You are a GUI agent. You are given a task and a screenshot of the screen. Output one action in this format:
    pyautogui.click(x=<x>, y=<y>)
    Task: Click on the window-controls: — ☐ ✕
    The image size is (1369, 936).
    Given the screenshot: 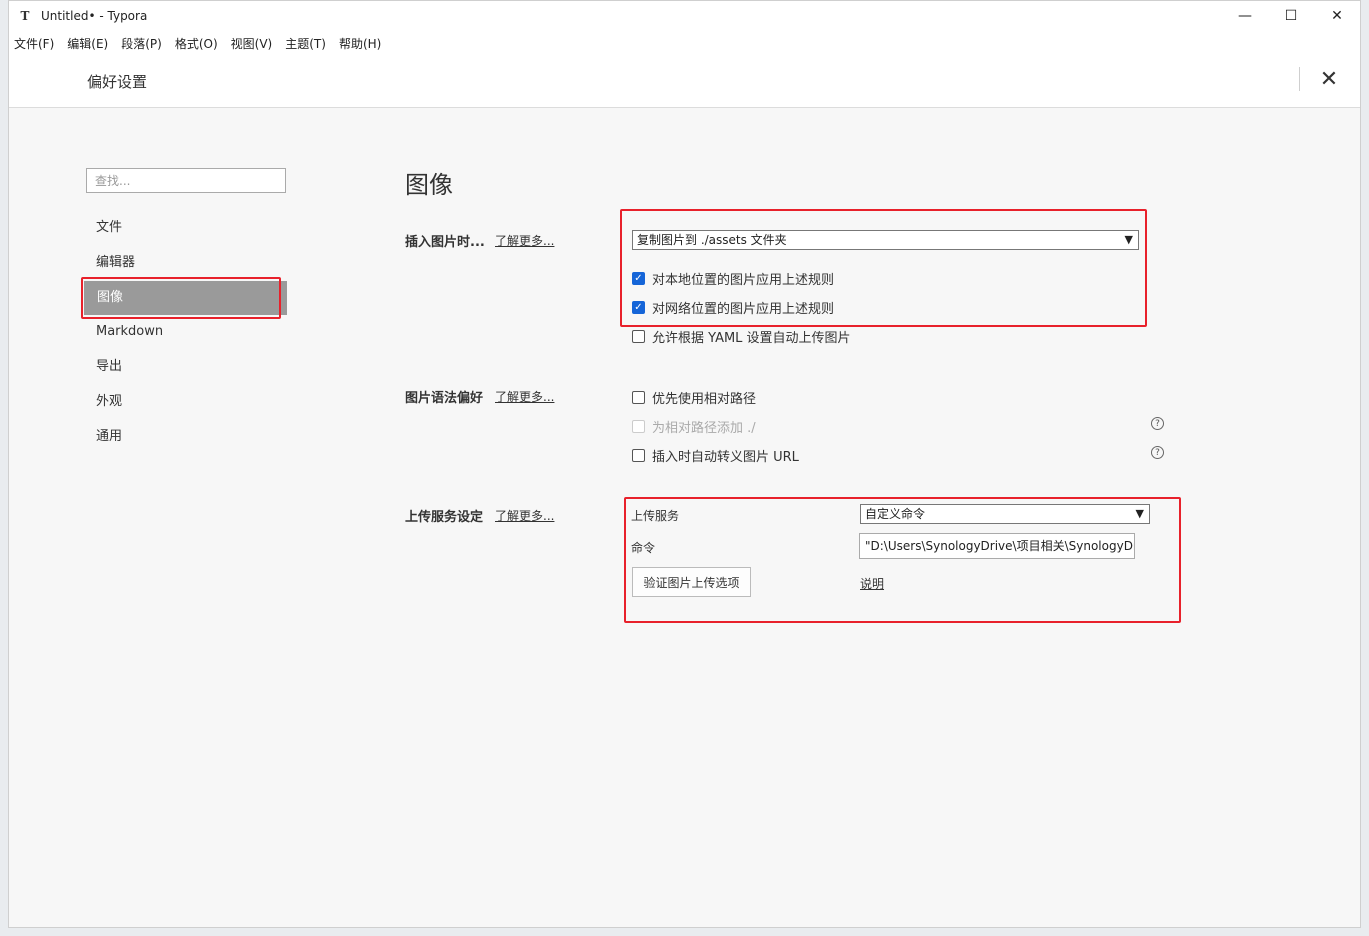 What is the action you would take?
    pyautogui.click(x=1291, y=16)
    